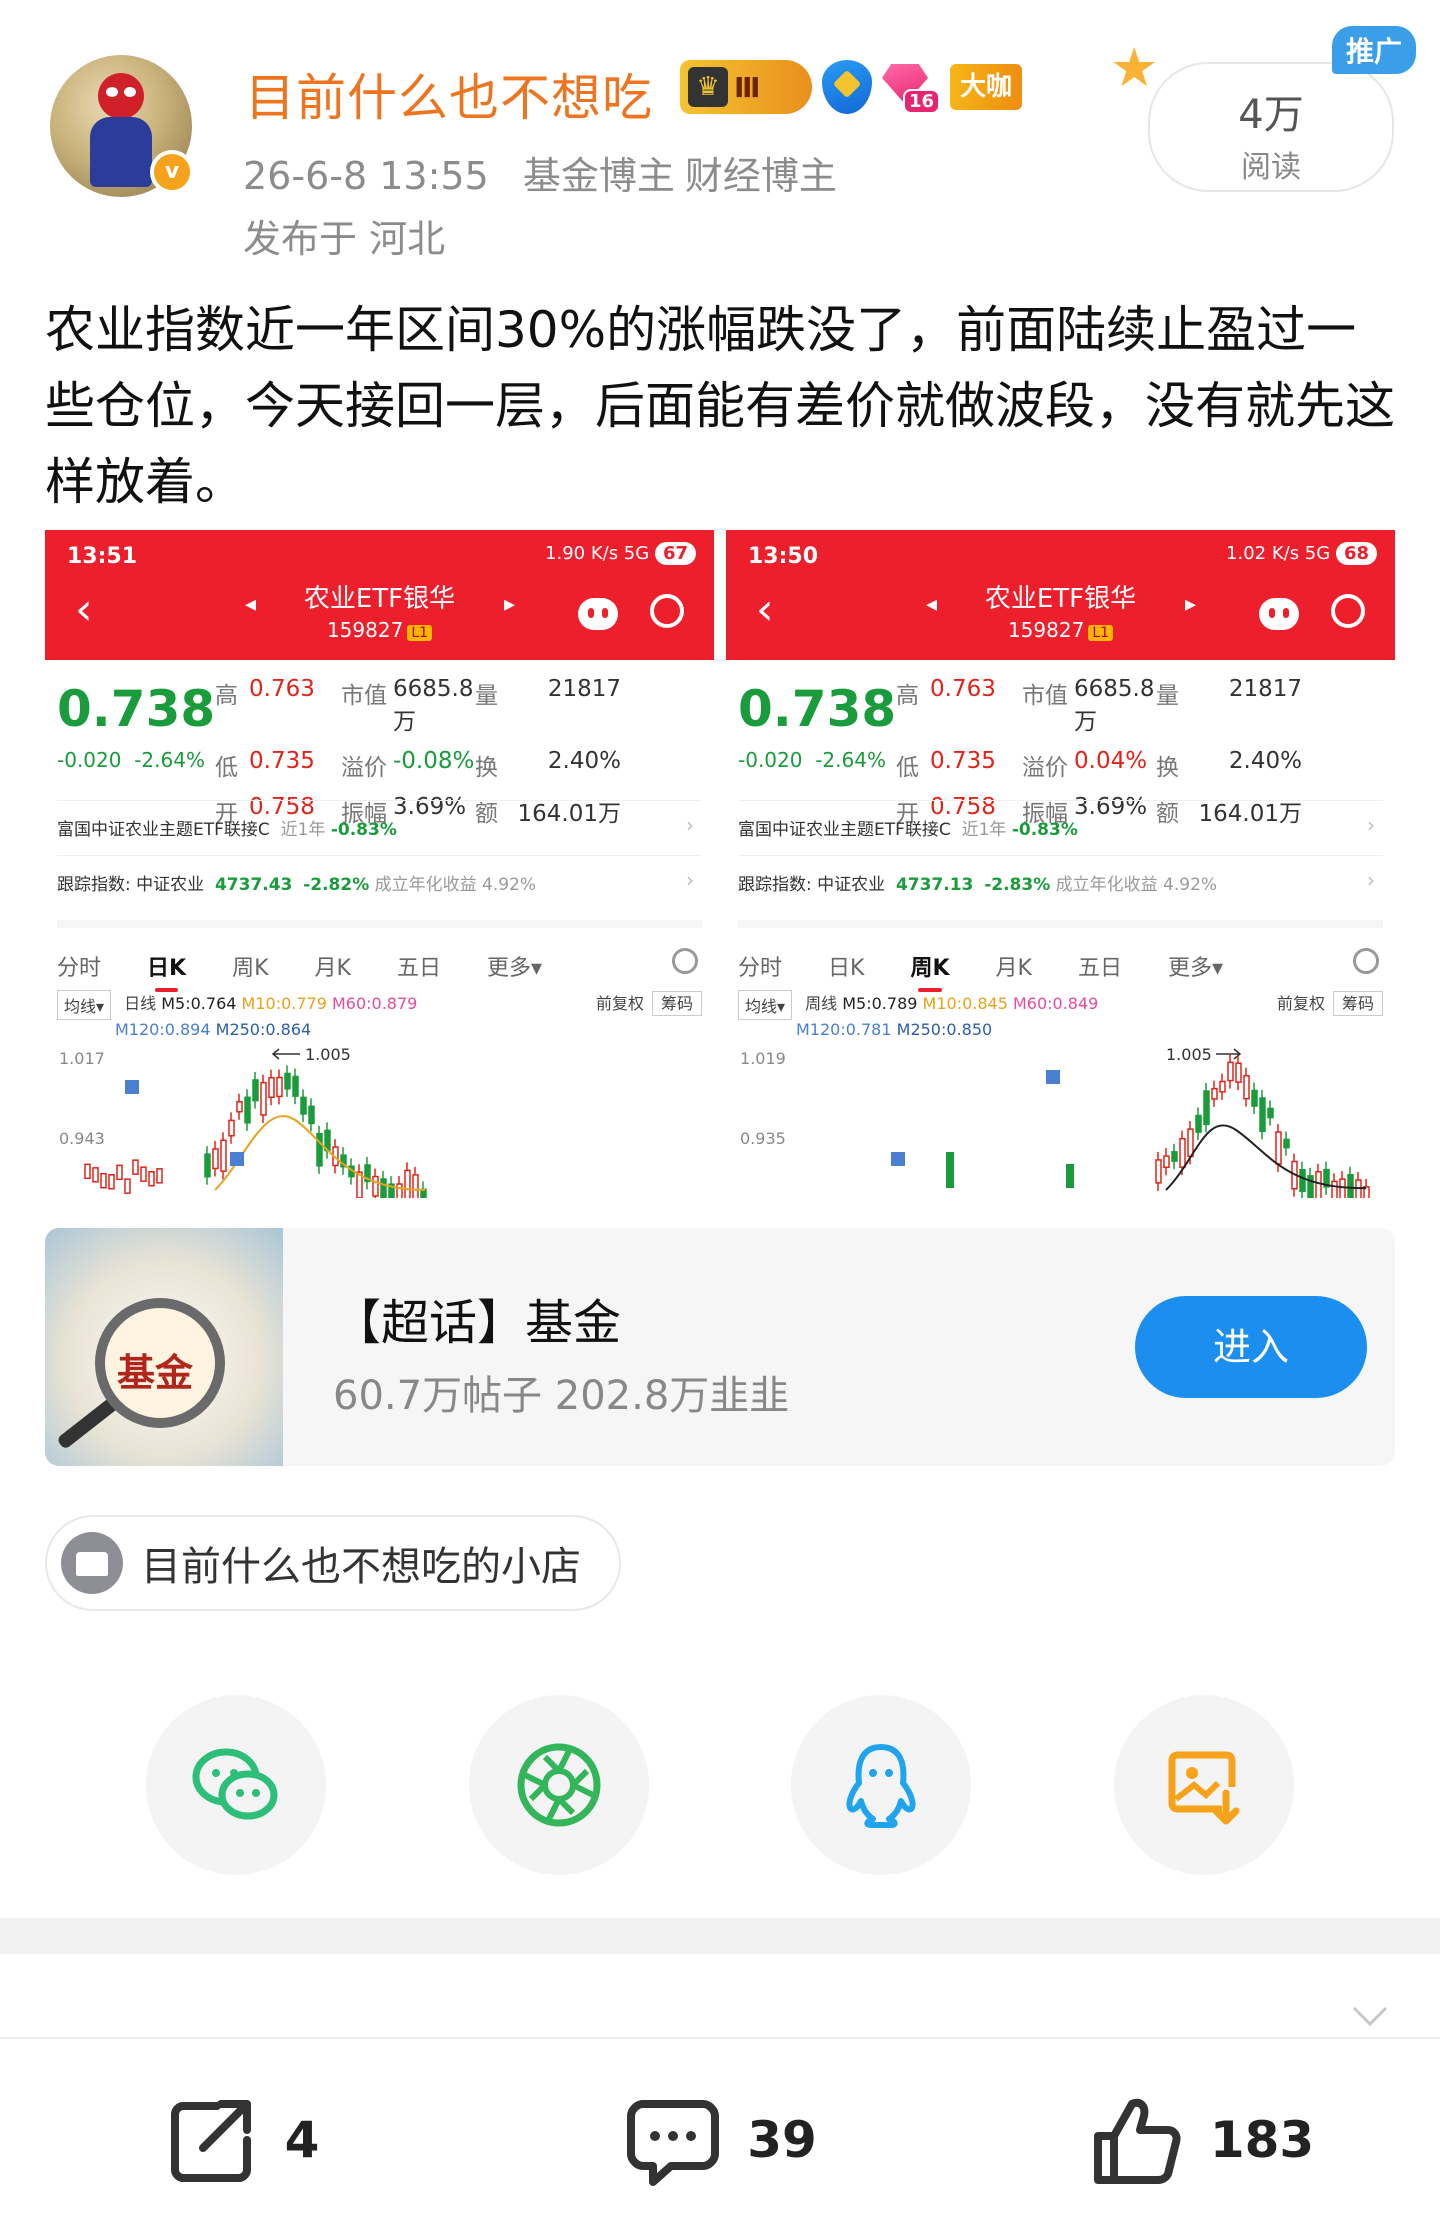 The height and width of the screenshot is (2240, 1440). What do you see at coordinates (366, 176) in the screenshot?
I see `post-date: 26-6-8 13:55` at bounding box center [366, 176].